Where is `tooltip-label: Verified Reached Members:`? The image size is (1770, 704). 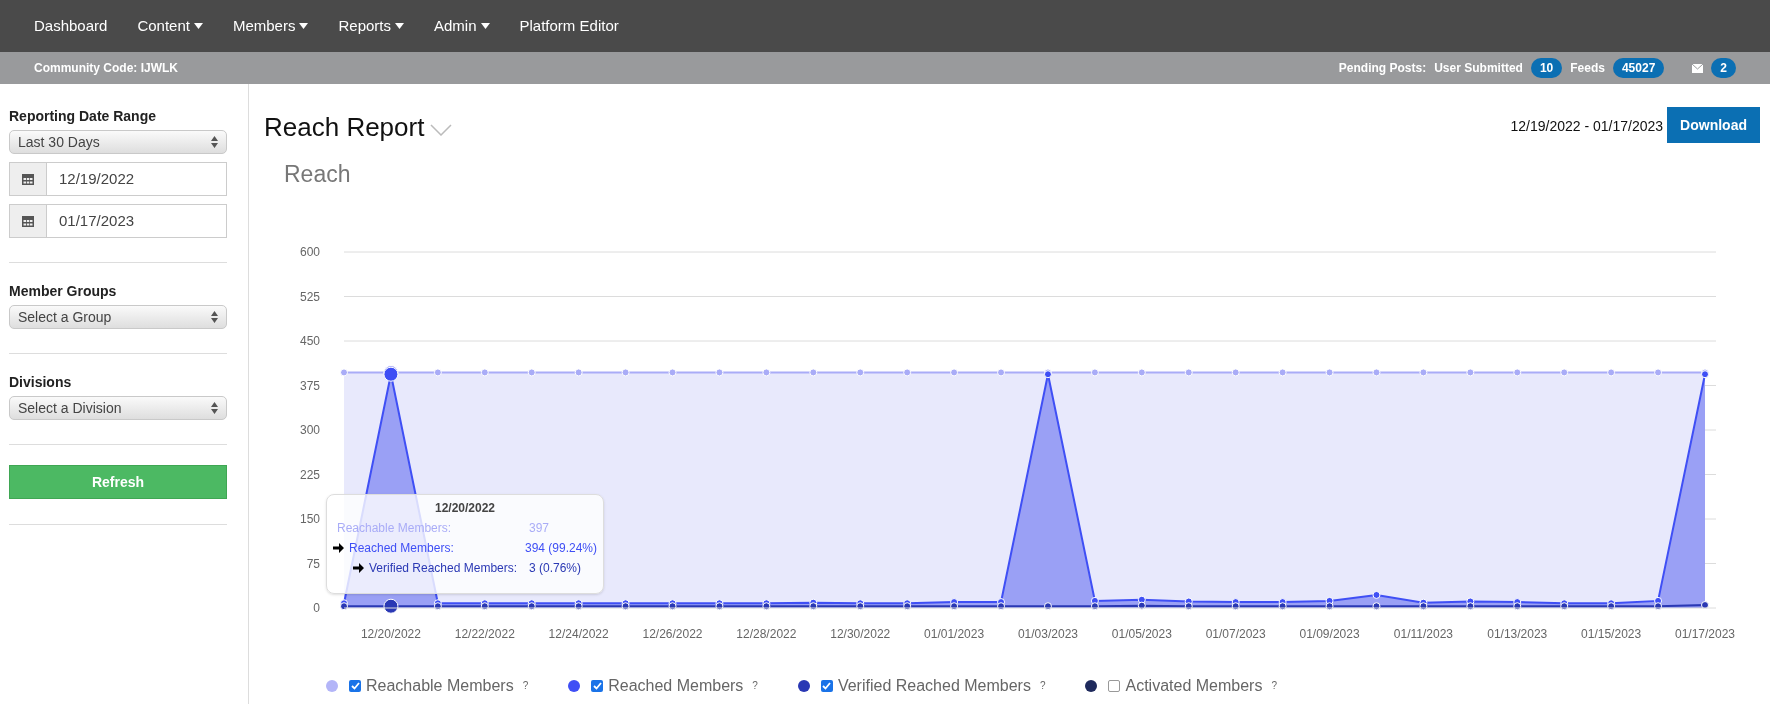
tooltip-label: Verified Reached Members: is located at coordinates (443, 567).